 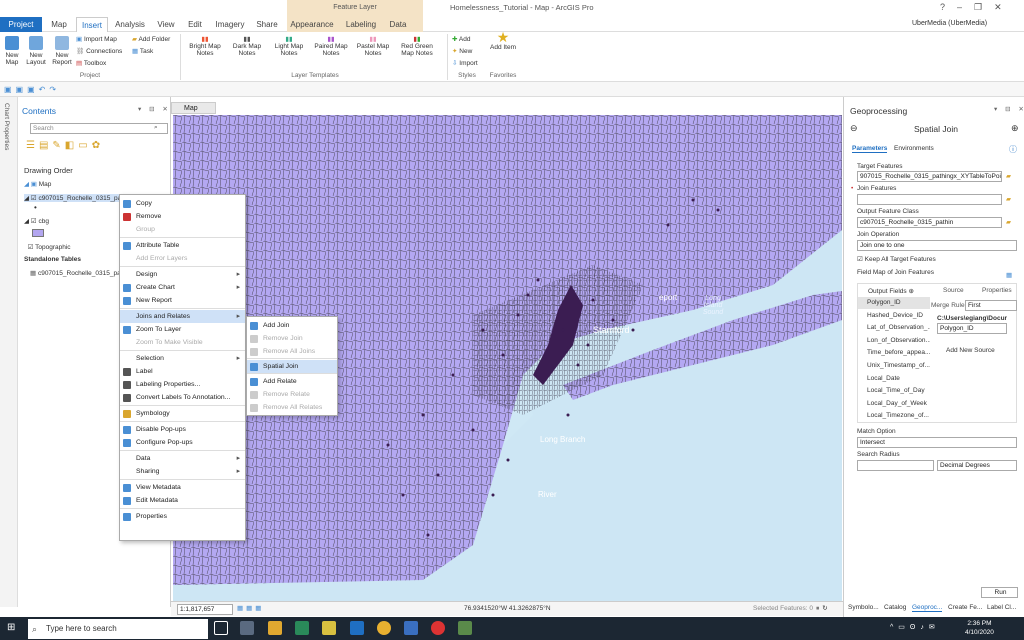 I want to click on quick-access-icons: ▣▣▣↶↷, so click(x=32, y=89).